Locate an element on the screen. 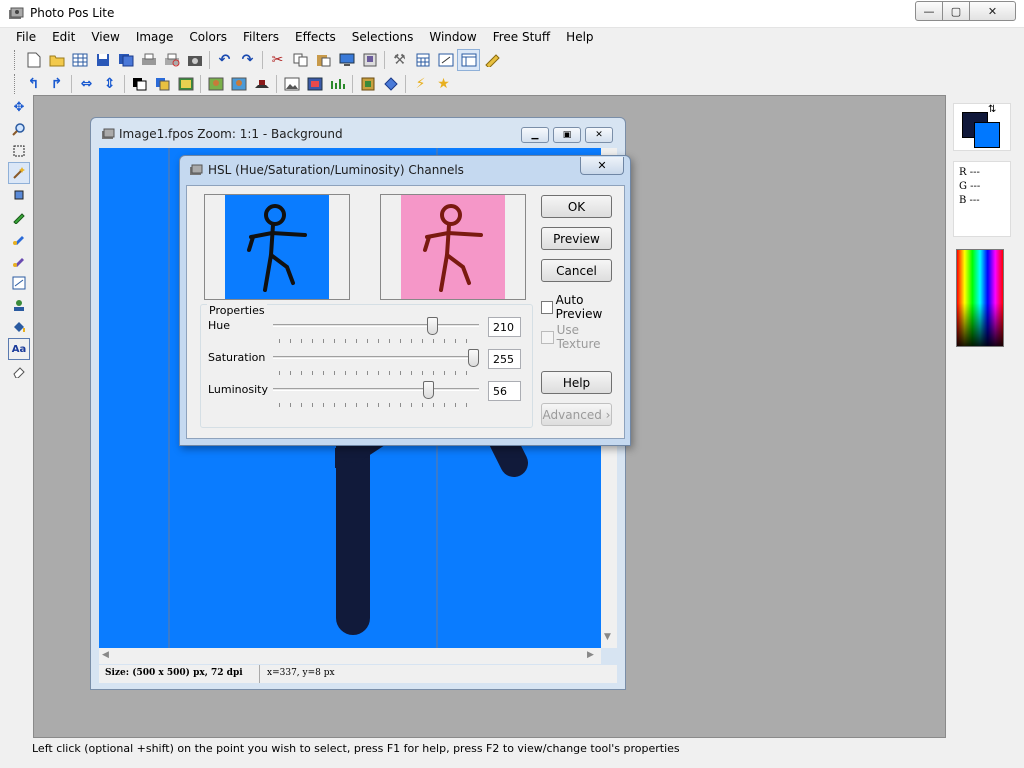  airbrush-icon is located at coordinates (19, 261).